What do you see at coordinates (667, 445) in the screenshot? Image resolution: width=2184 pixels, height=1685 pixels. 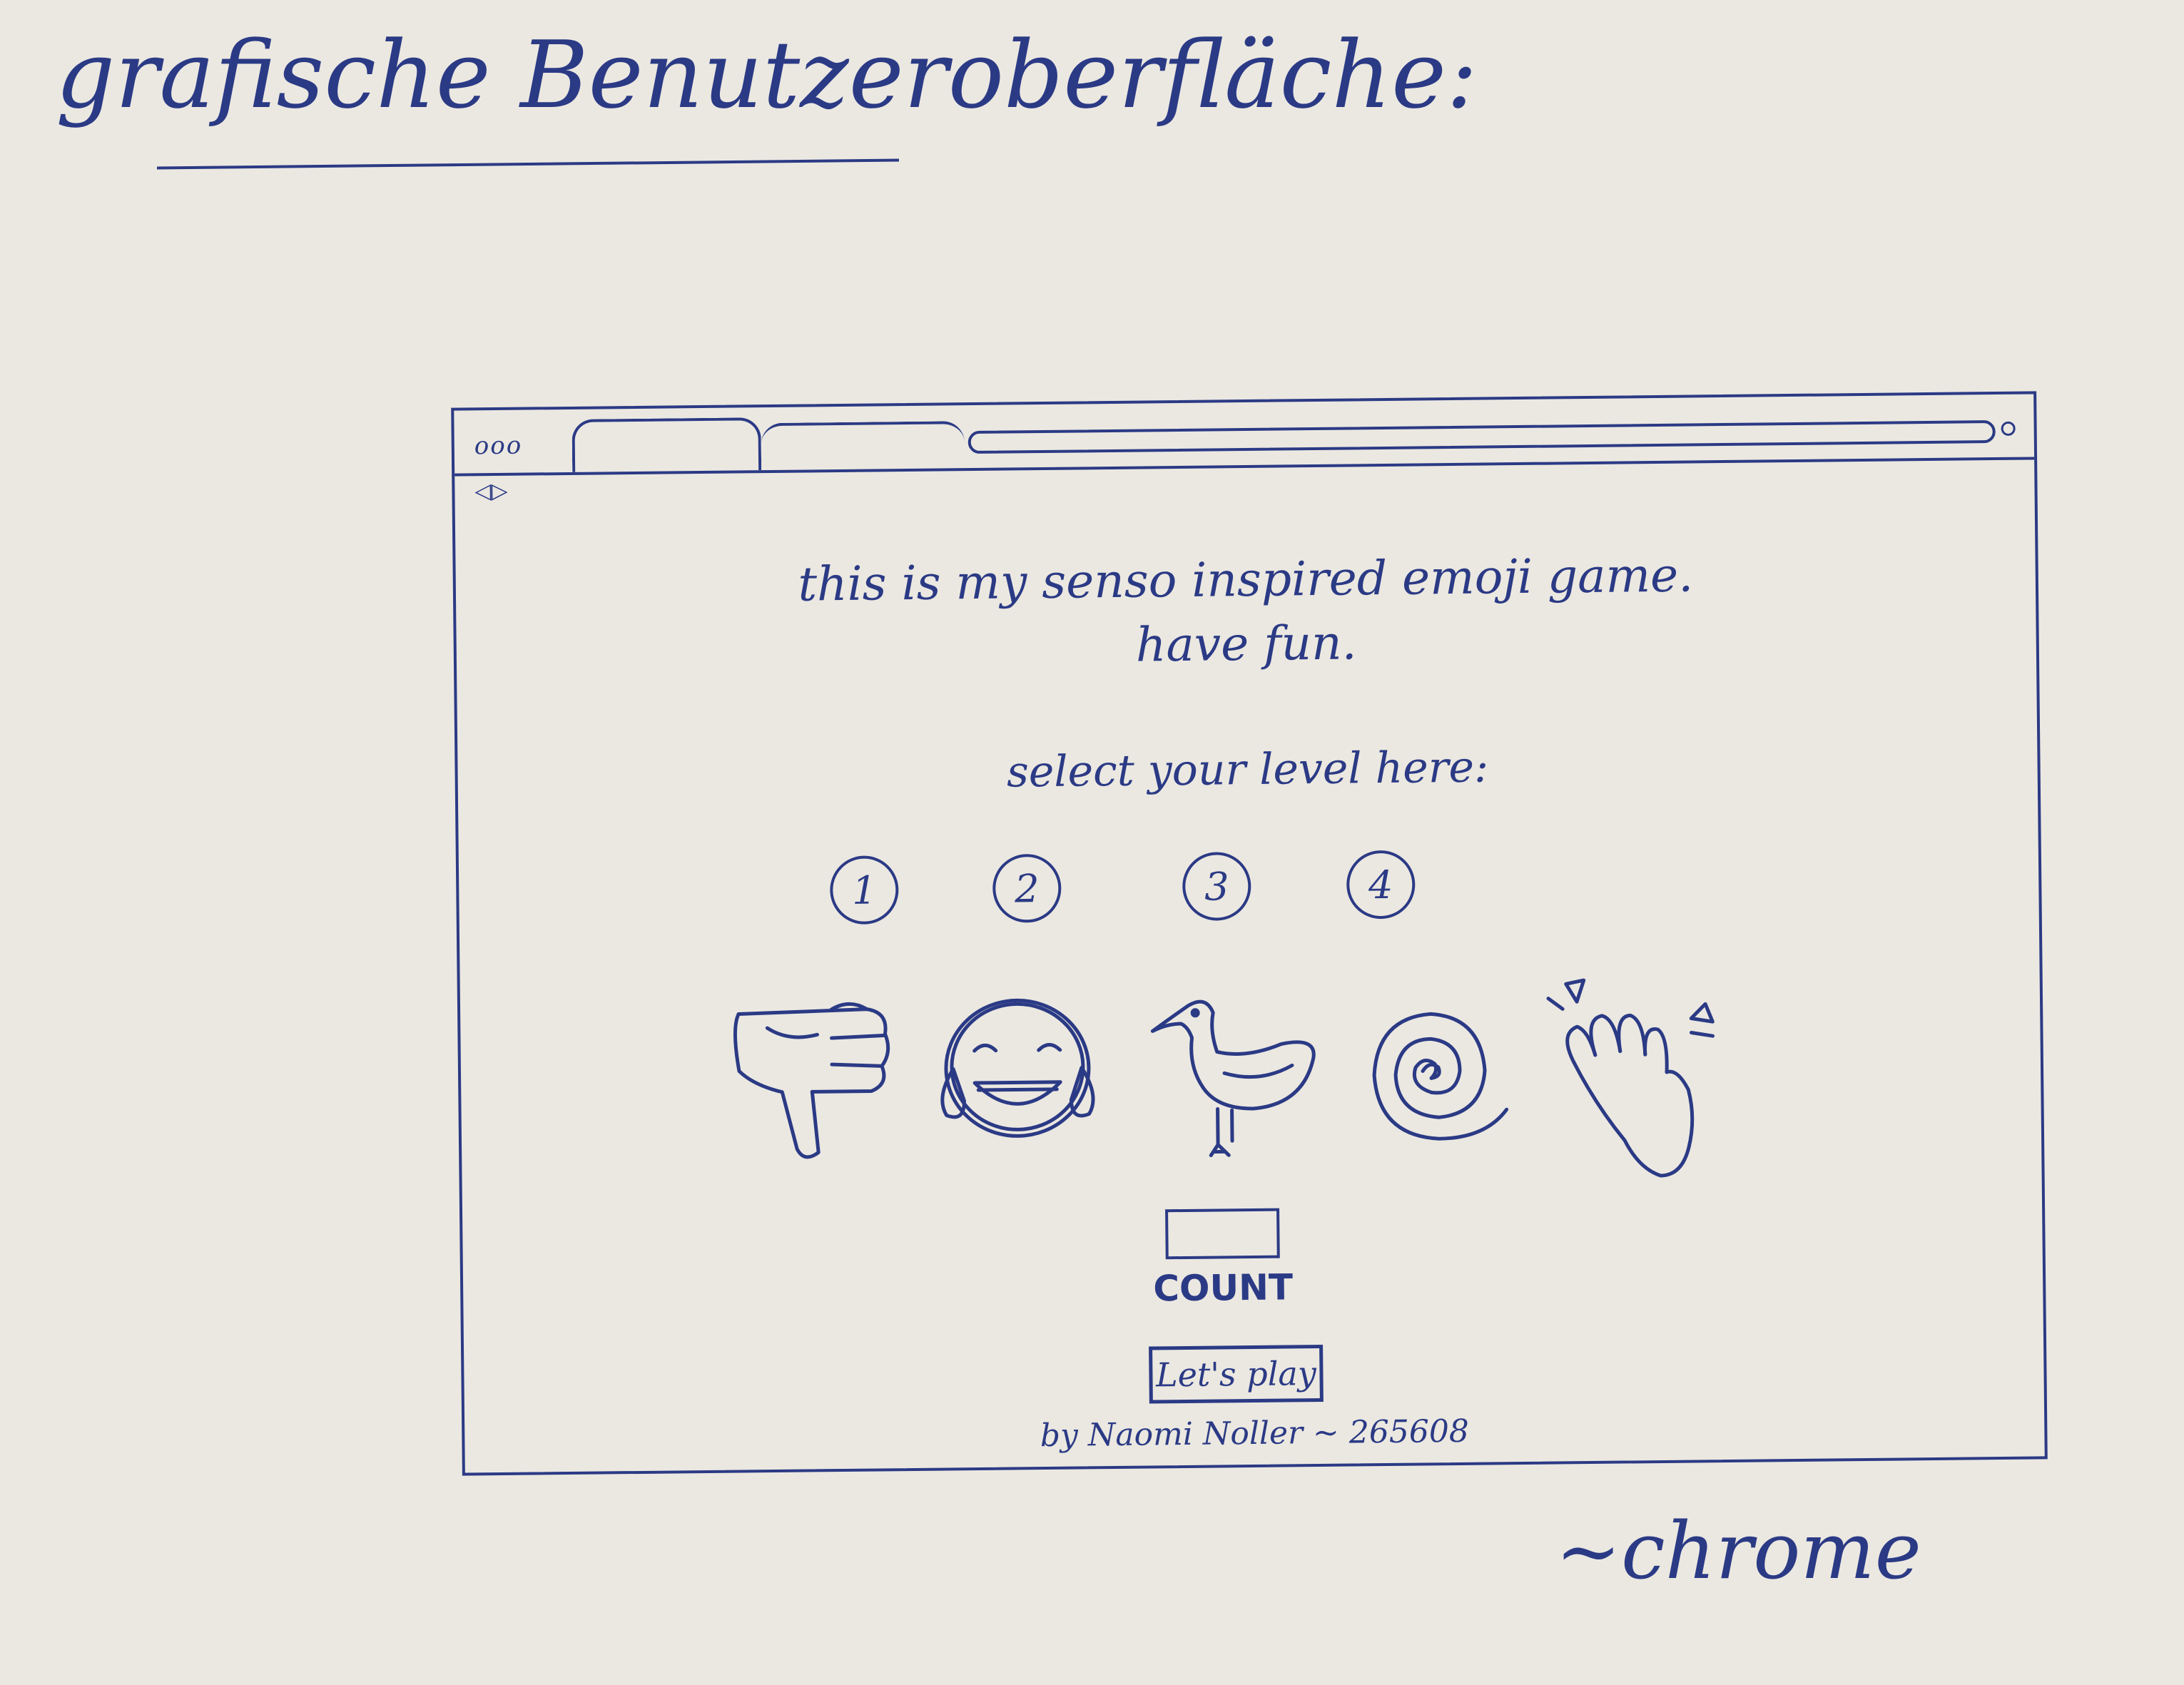 I see `browser-tab-active` at bounding box center [667, 445].